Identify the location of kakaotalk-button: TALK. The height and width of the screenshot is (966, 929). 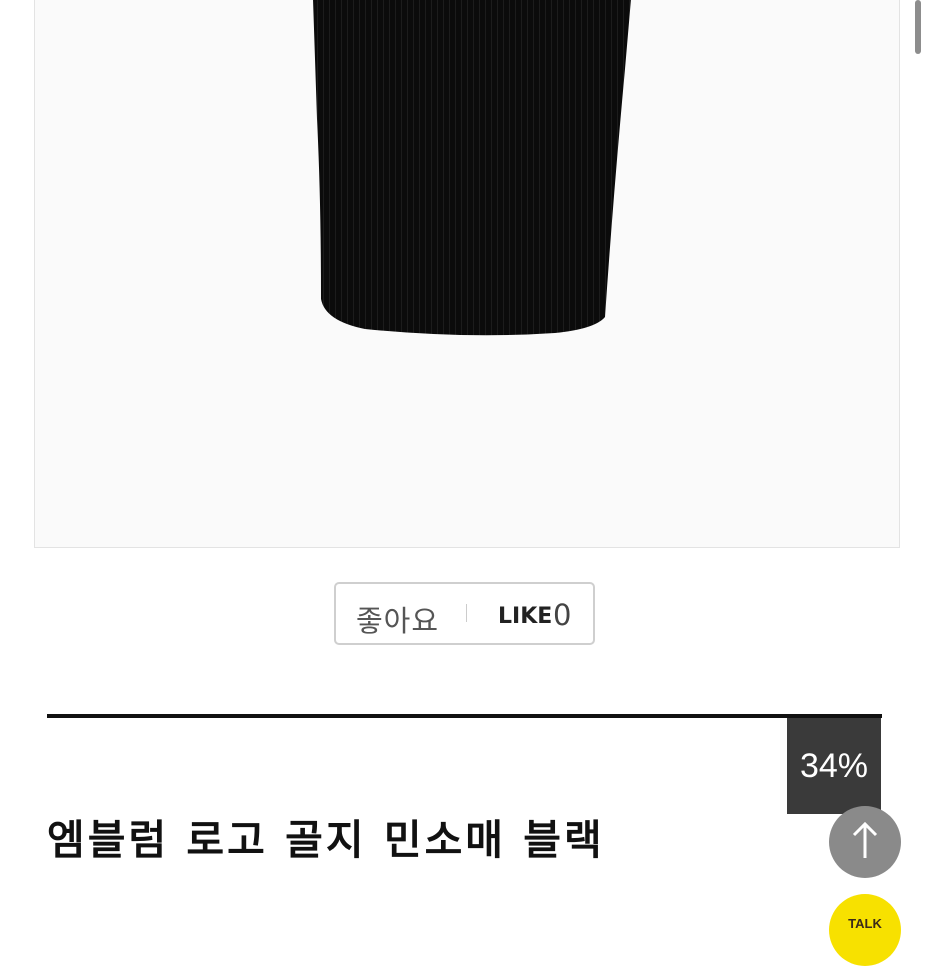
(865, 930).